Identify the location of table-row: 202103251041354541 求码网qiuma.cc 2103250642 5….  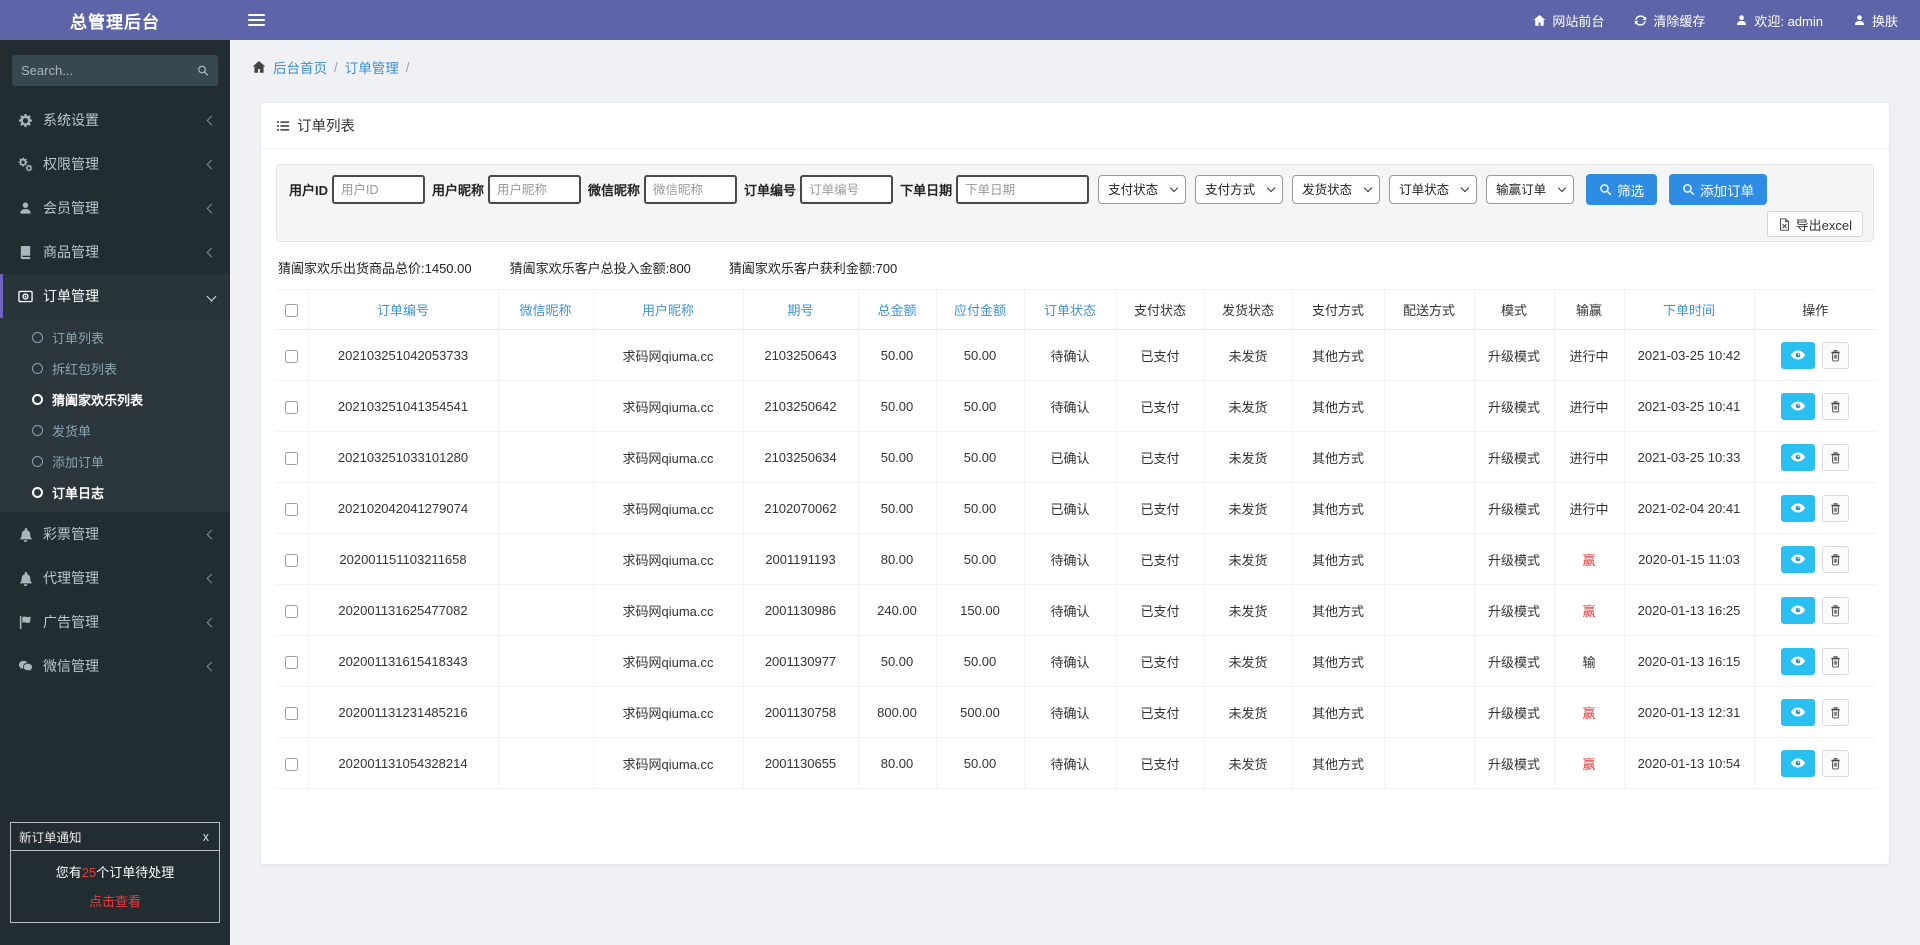
(1076, 406).